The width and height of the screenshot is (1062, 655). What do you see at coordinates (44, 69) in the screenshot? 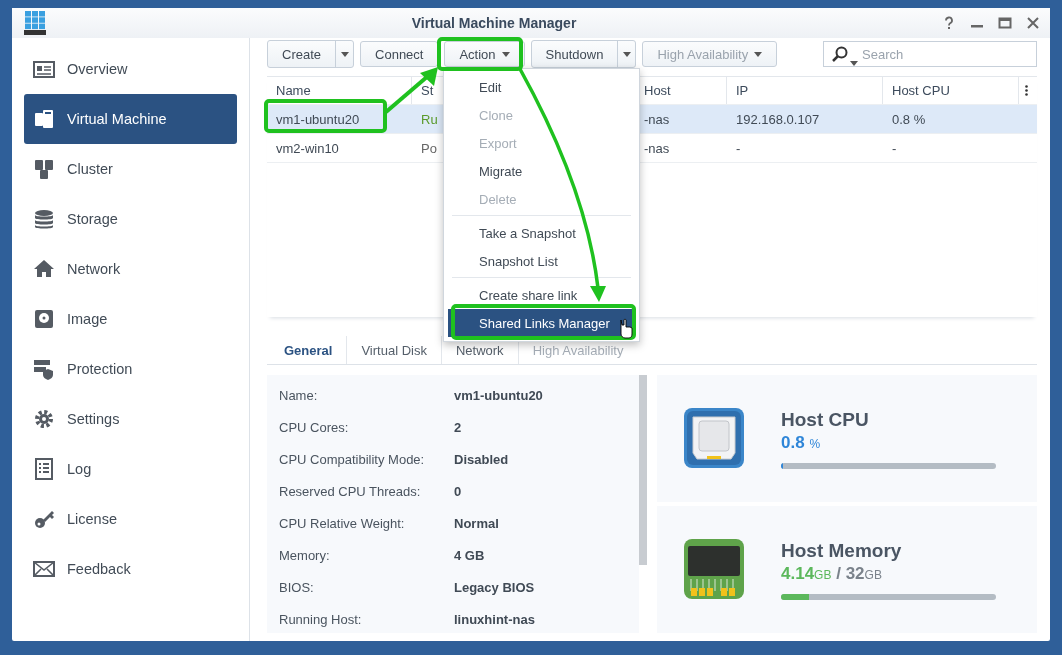
I see `id-card-icon` at bounding box center [44, 69].